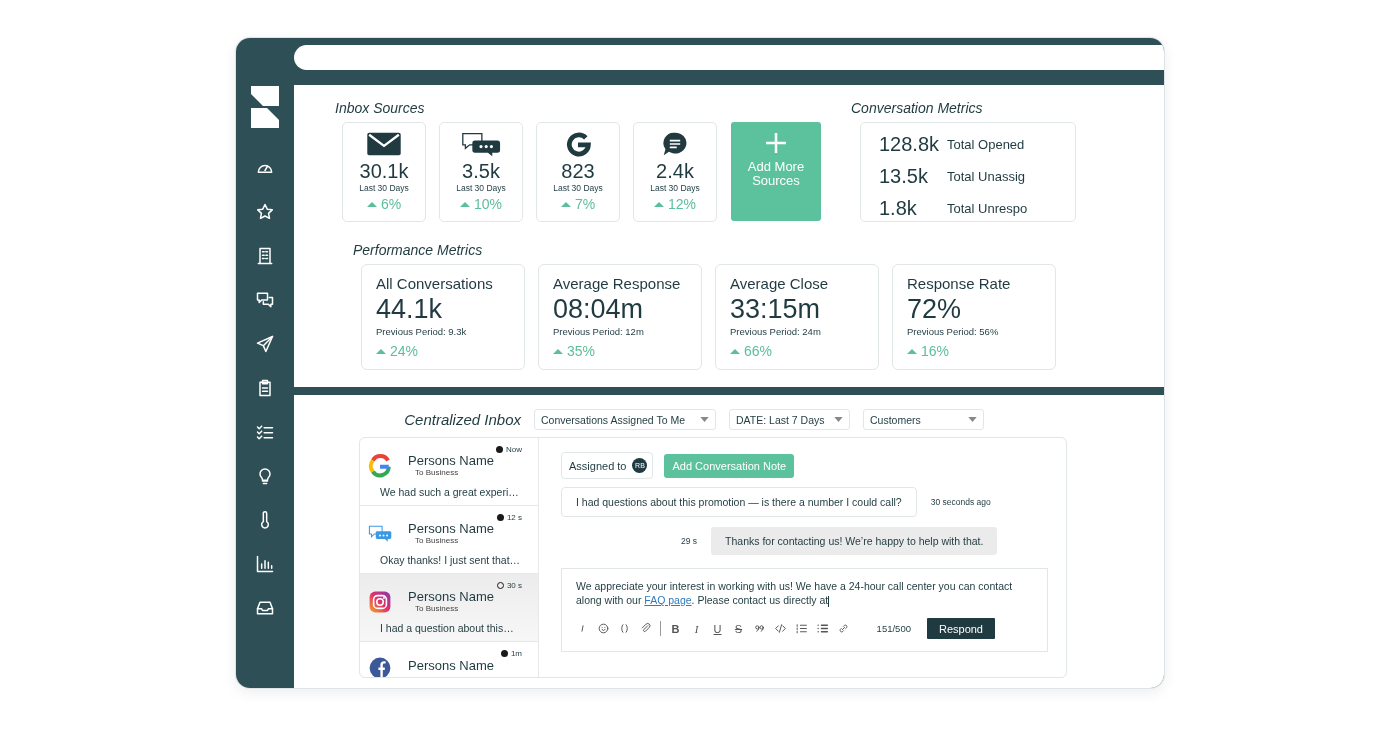 This screenshot has height=748, width=1400. What do you see at coordinates (987, 176) in the screenshot?
I see `metric-label: Total Unassig` at bounding box center [987, 176].